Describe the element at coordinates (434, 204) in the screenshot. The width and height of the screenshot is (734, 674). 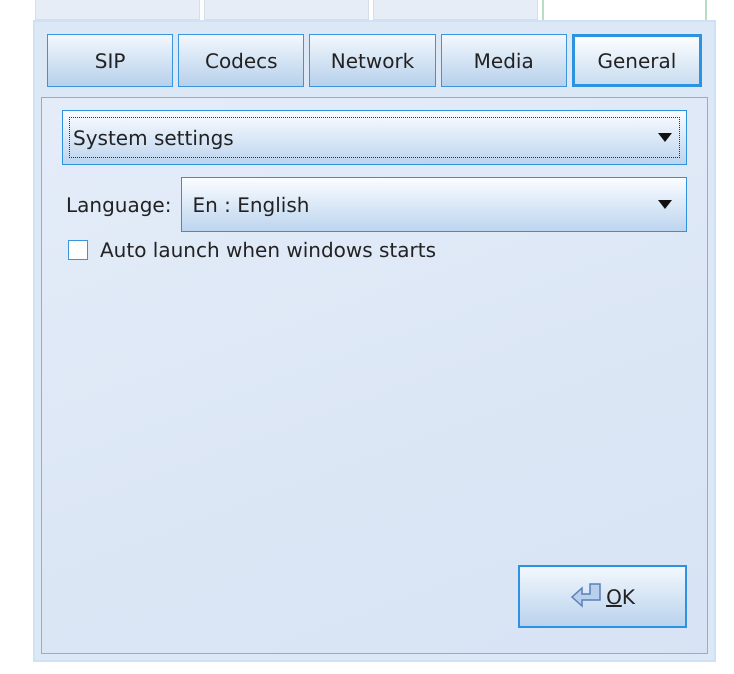
I see `language-dropdown: En : English` at that location.